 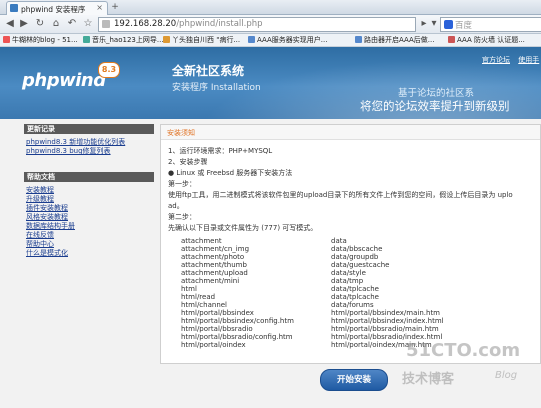 I want to click on notes-line: 第一步：, so click(x=182, y=184).